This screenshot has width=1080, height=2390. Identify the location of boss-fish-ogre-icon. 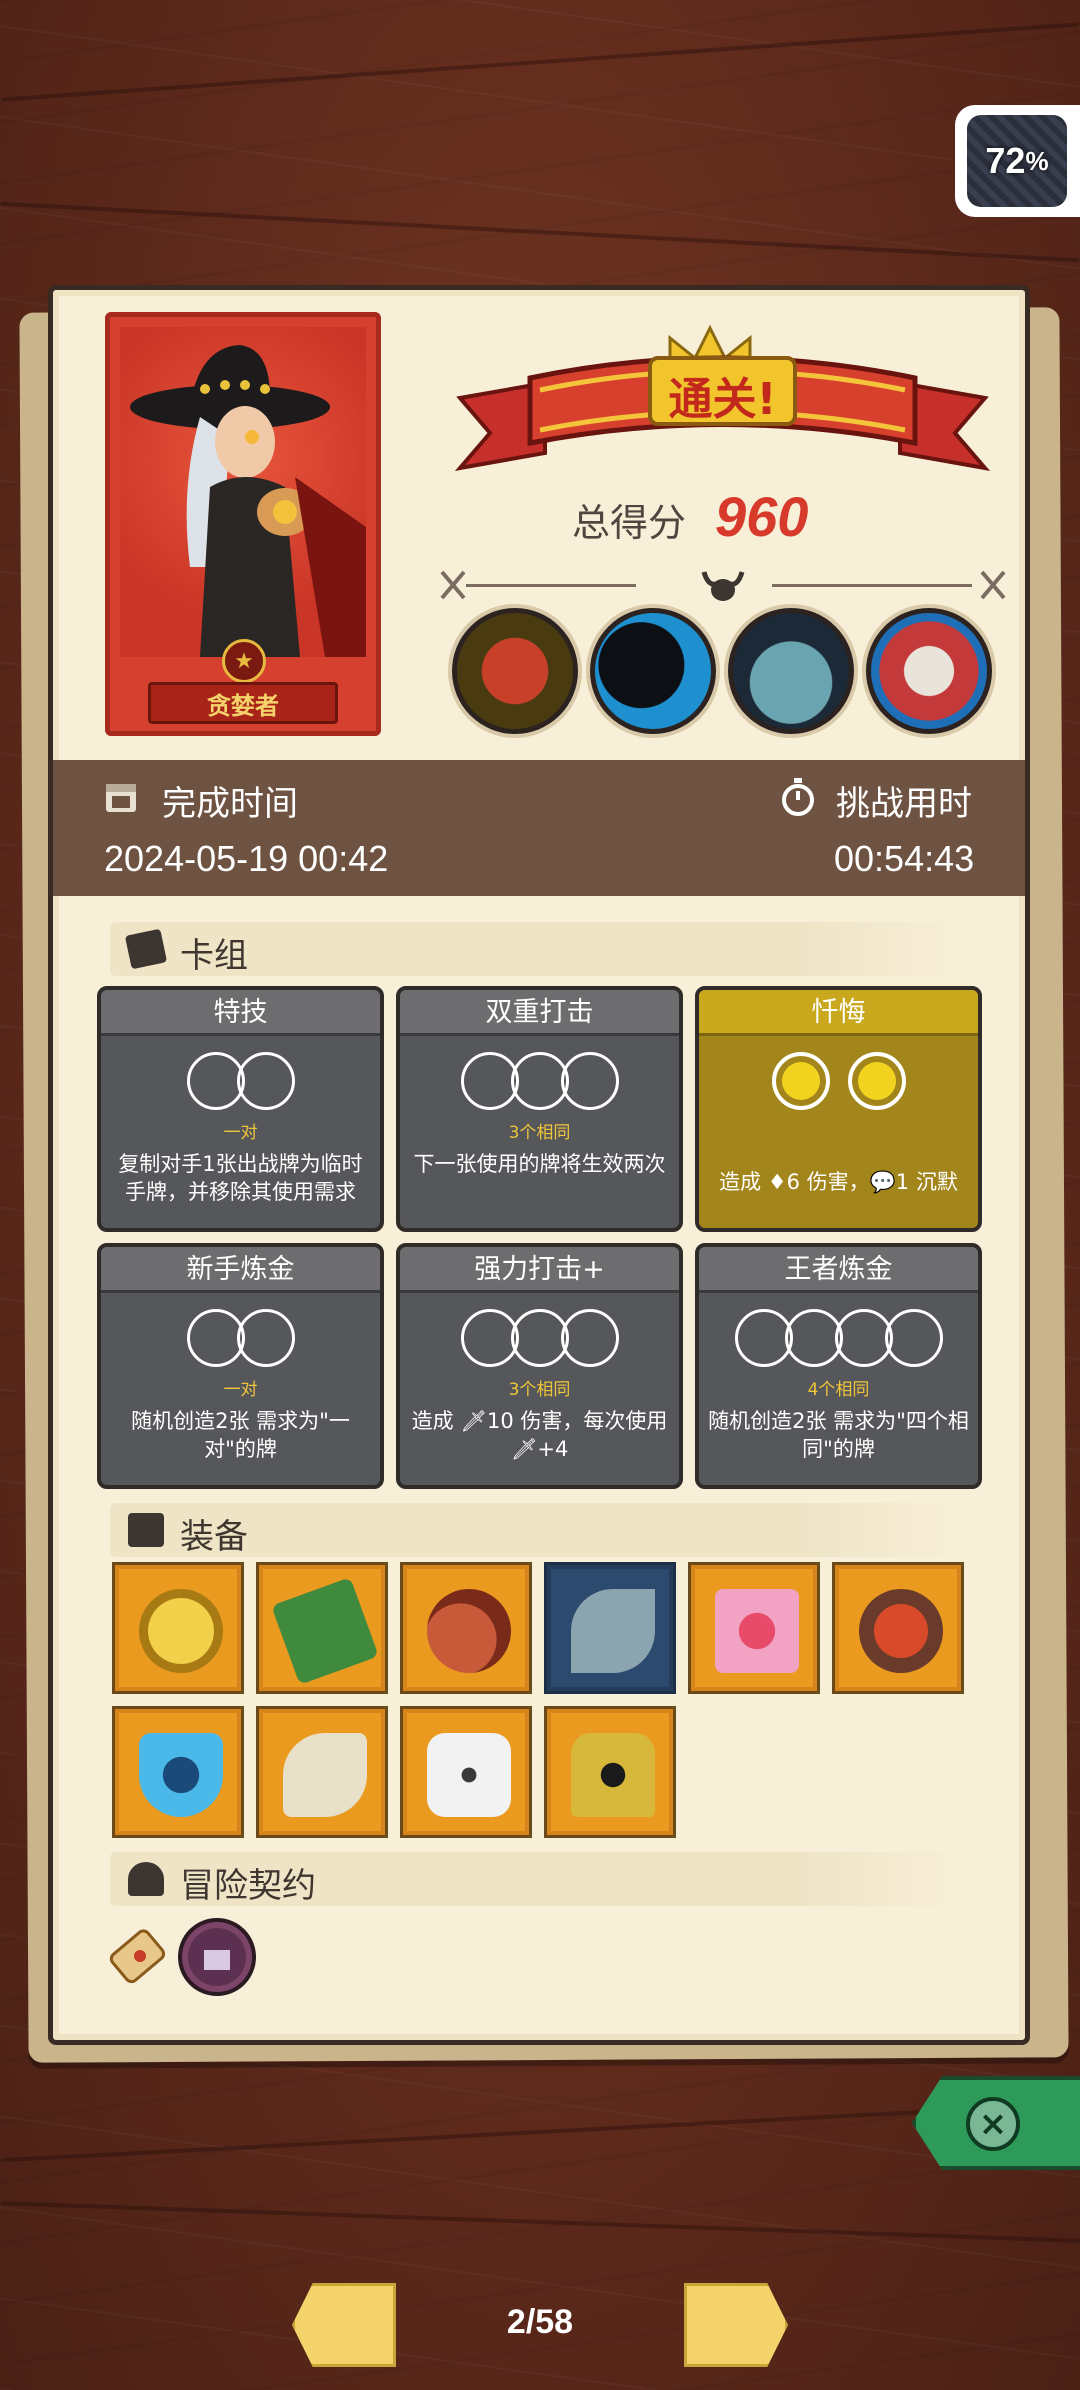
(791, 671).